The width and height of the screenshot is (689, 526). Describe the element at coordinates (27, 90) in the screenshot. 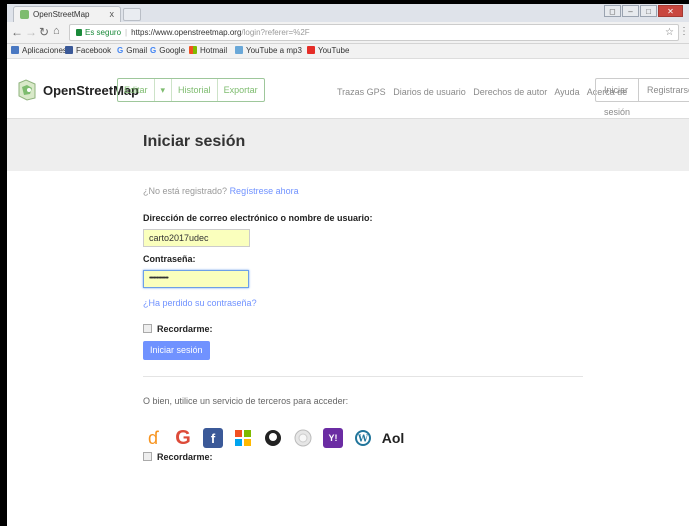

I see `osm-logo-icon` at that location.